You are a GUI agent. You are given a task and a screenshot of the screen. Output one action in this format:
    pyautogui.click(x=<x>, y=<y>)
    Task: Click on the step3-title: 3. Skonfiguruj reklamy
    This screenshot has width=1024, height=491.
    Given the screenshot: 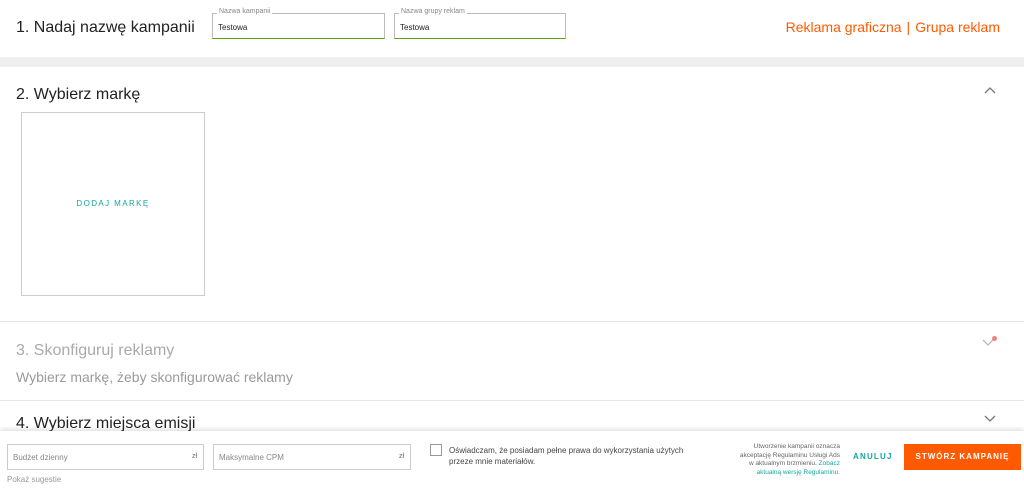 What is the action you would take?
    pyautogui.click(x=95, y=350)
    